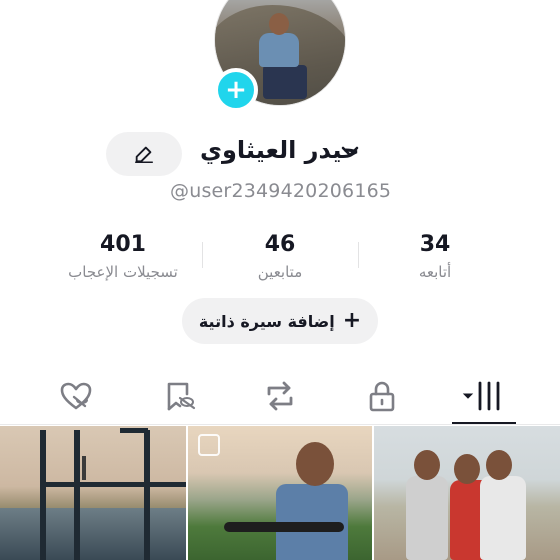 The height and width of the screenshot is (560, 560). Describe the element at coordinates (280, 244) in the screenshot. I see `followers-count: 46` at that location.